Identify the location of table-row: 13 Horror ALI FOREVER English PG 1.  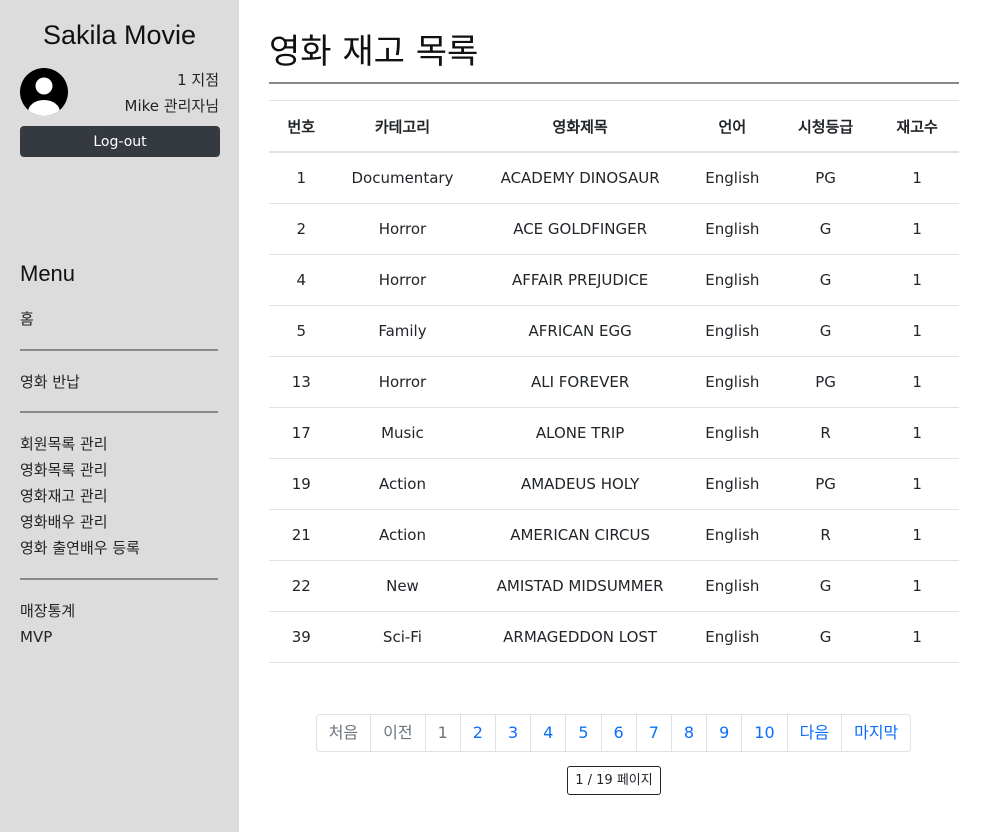
(614, 382).